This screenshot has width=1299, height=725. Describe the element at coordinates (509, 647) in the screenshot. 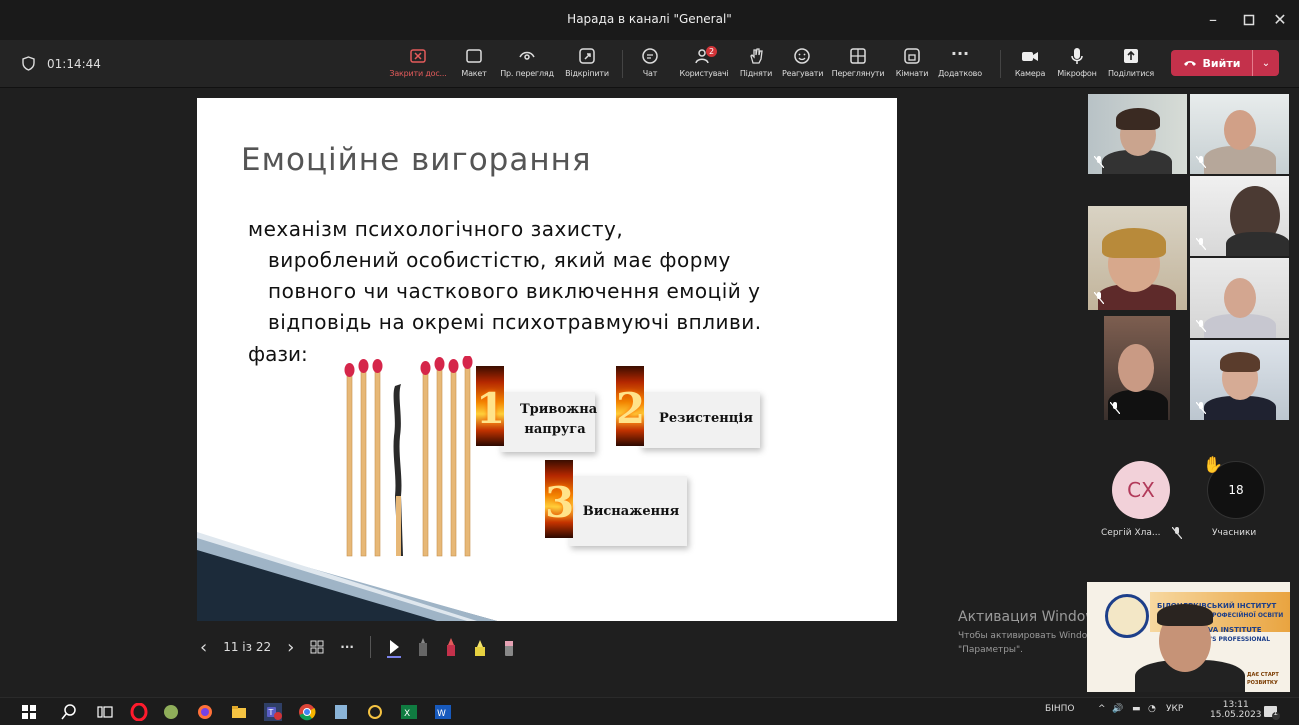

I see `eraser-icon` at that location.